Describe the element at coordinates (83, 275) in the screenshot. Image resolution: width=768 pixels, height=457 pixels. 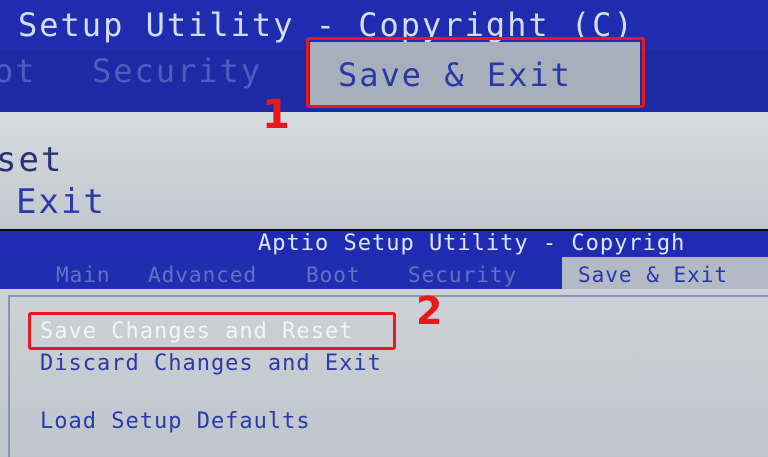
I see `tab-main: Main` at that location.